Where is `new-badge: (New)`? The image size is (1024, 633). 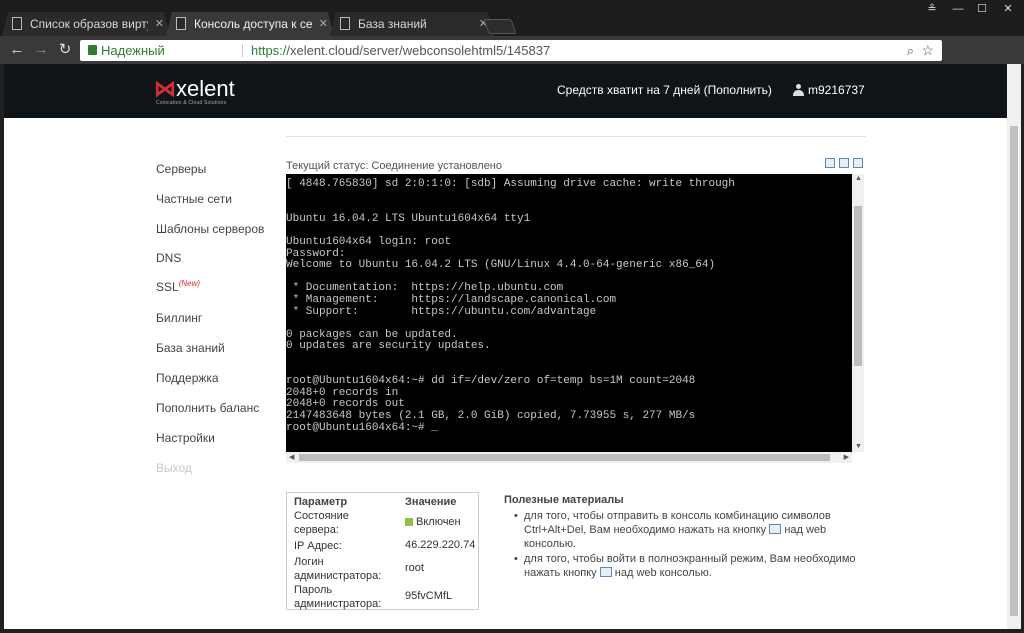 new-badge: (New) is located at coordinates (189, 283).